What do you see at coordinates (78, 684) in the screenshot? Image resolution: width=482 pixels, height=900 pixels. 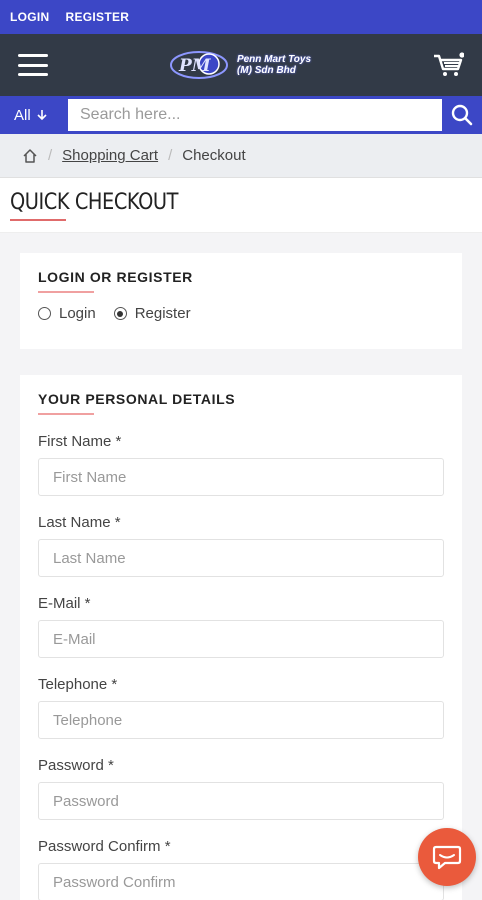 I see `telephone-label: Telephone *` at bounding box center [78, 684].